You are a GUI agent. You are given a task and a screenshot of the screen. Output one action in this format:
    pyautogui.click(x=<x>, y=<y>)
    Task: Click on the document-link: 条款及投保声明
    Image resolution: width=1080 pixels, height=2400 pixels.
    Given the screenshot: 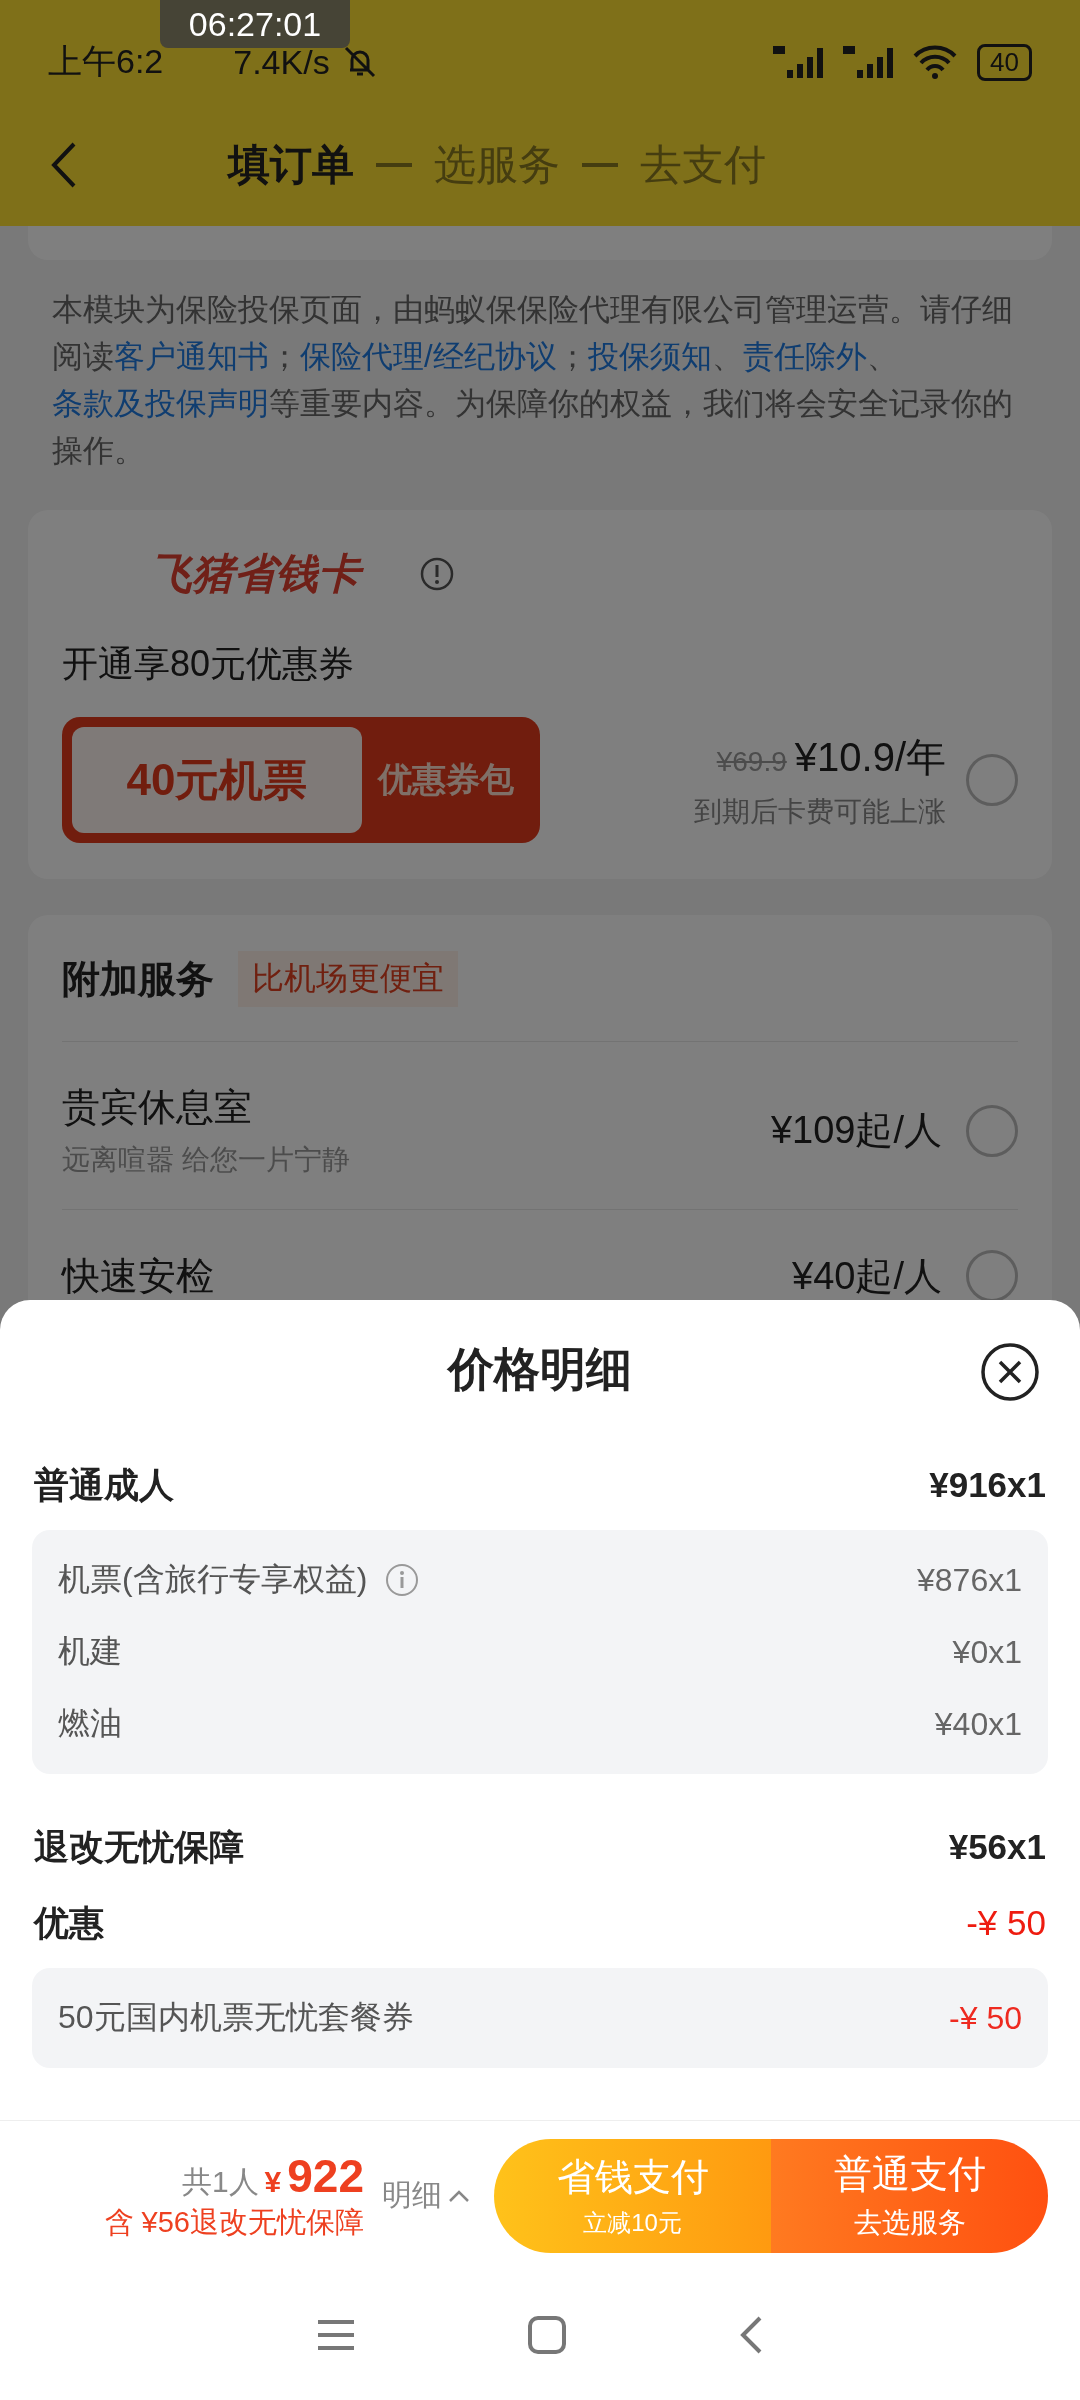 What is the action you would take?
    pyautogui.click(x=160, y=403)
    